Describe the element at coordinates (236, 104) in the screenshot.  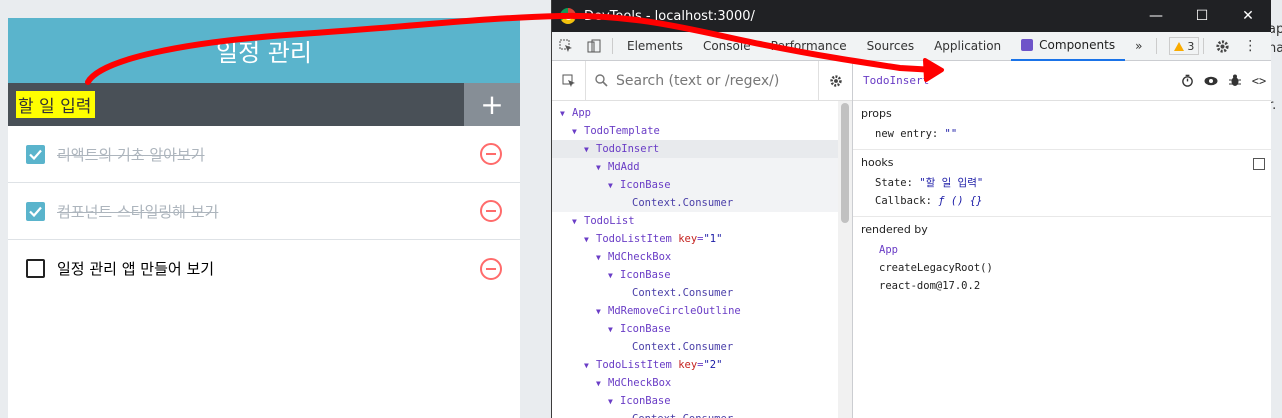
I see `todo-input: 할 일 입력` at that location.